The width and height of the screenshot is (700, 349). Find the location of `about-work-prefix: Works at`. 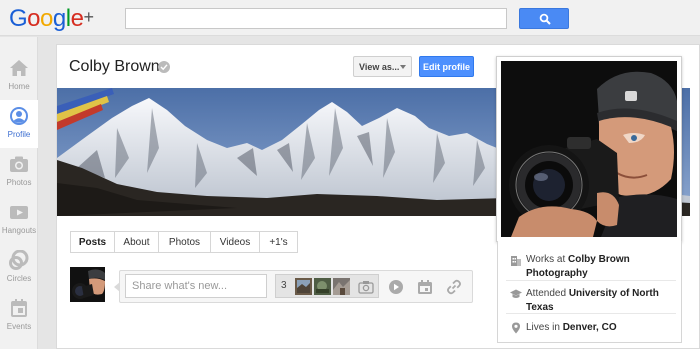

about-work-prefix: Works at is located at coordinates (547, 259).